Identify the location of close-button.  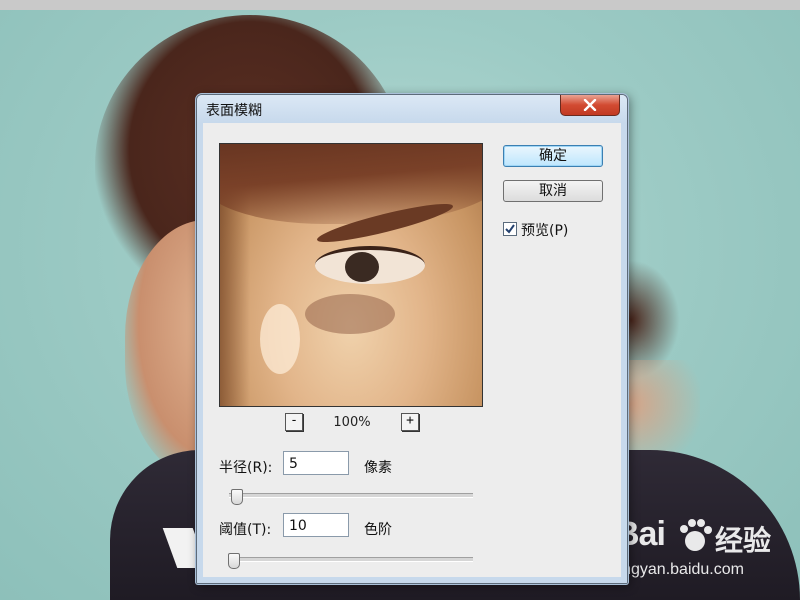
(590, 105).